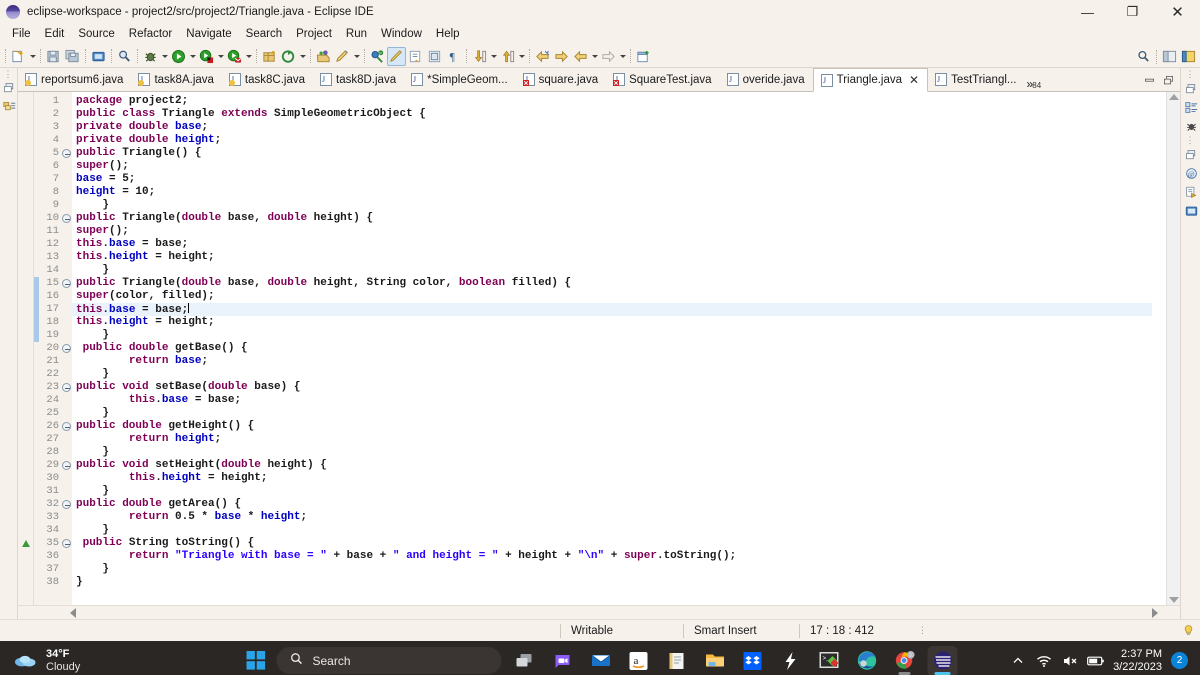  I want to click on link-editor-icon, so click(415, 56).